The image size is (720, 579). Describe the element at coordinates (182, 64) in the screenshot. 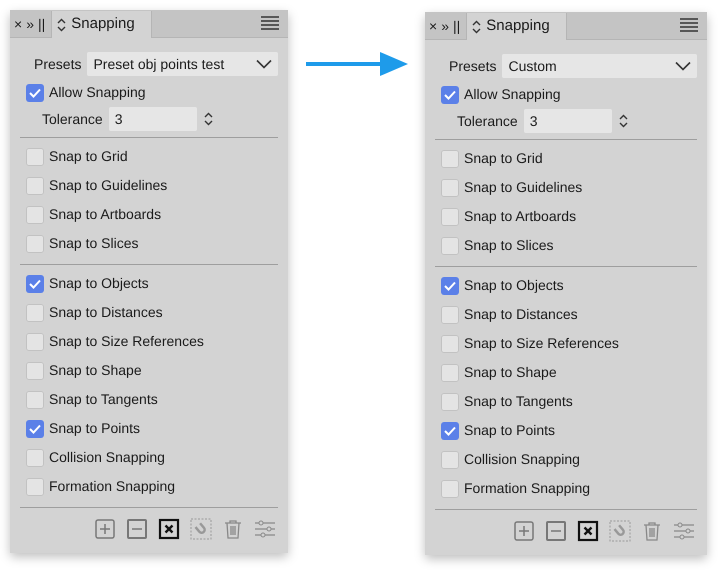

I see `presets-dropdown: Preset obj points test` at that location.